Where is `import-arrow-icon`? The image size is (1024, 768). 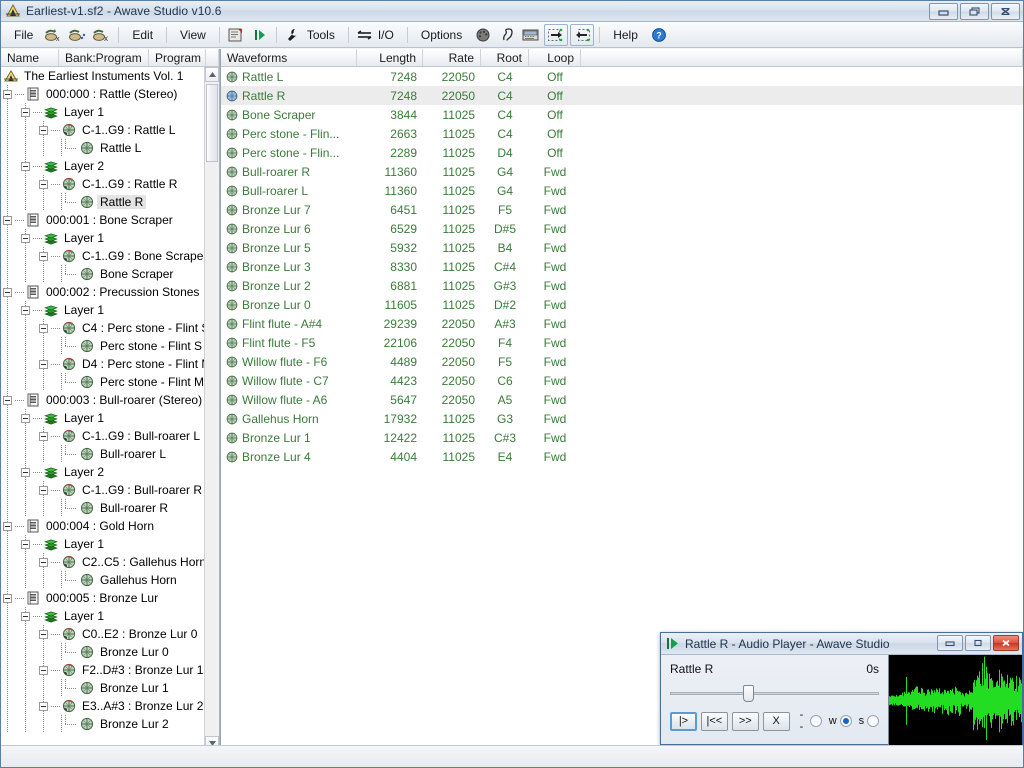 import-arrow-icon is located at coordinates (556, 34).